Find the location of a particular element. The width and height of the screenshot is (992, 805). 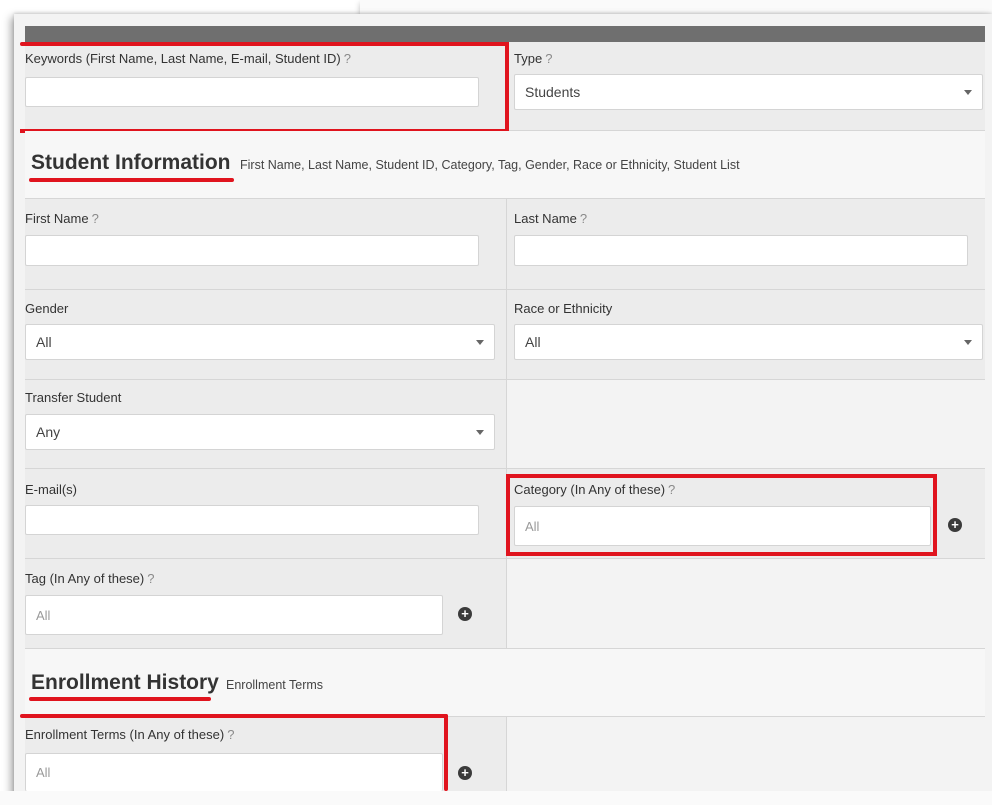

transfer-select: Any is located at coordinates (260, 432).